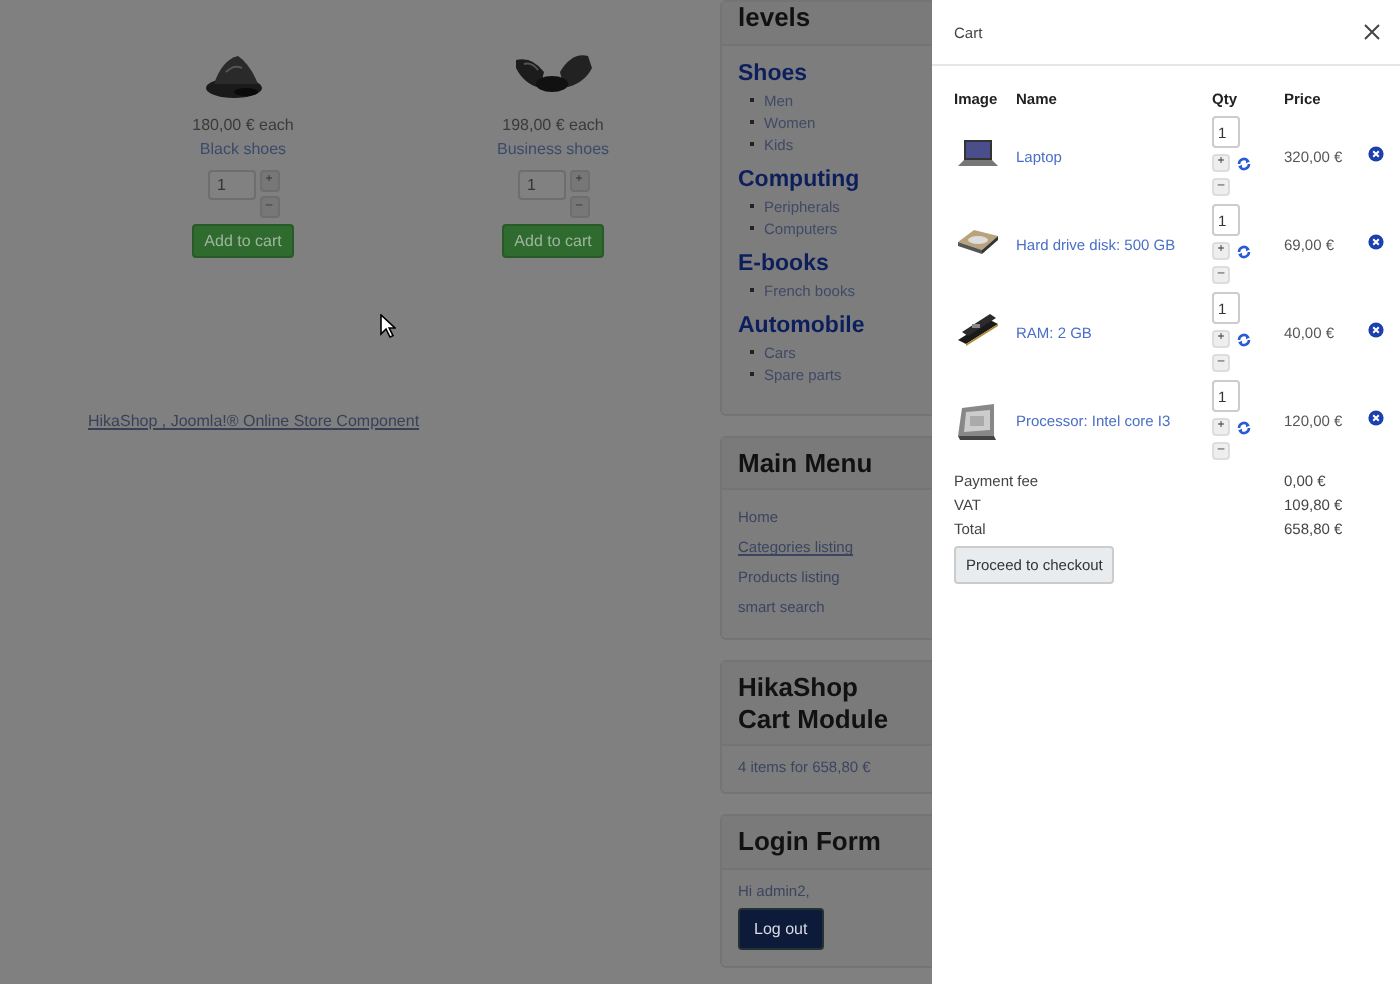 This screenshot has height=984, width=1400. I want to click on close-icon, so click(1372, 32).